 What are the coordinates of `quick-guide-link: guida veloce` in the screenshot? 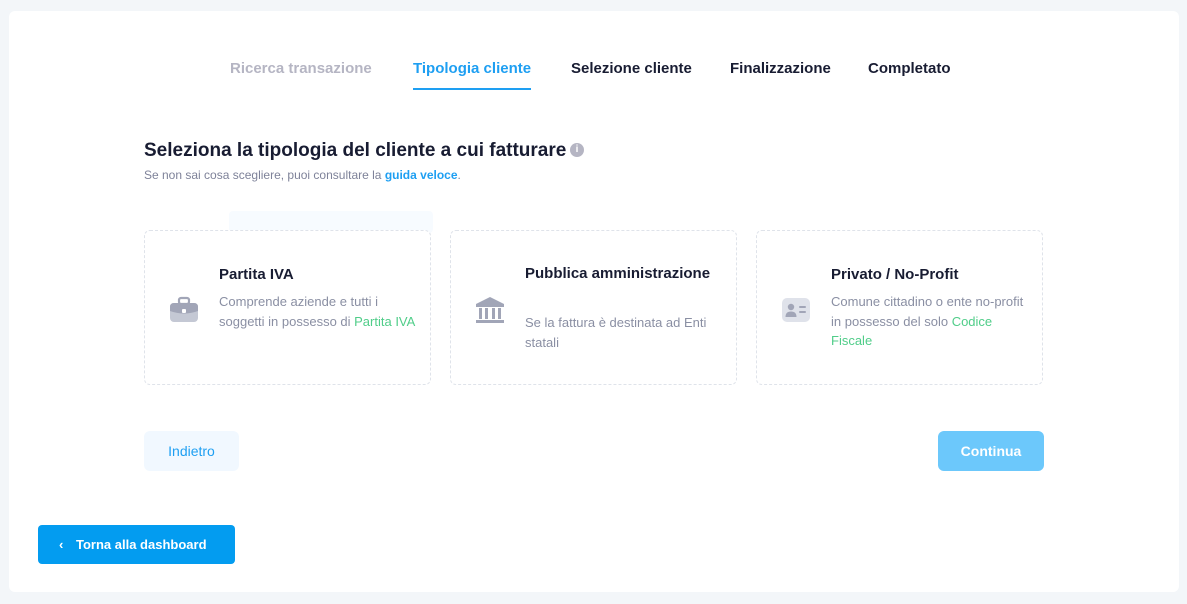 It's located at (421, 175).